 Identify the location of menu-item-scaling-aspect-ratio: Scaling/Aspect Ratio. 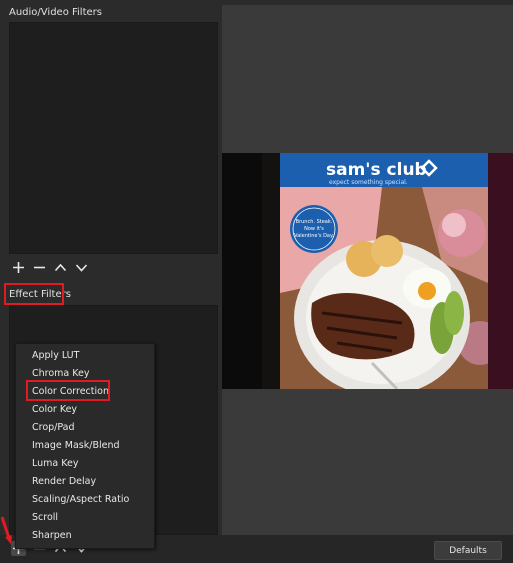
(80, 499).